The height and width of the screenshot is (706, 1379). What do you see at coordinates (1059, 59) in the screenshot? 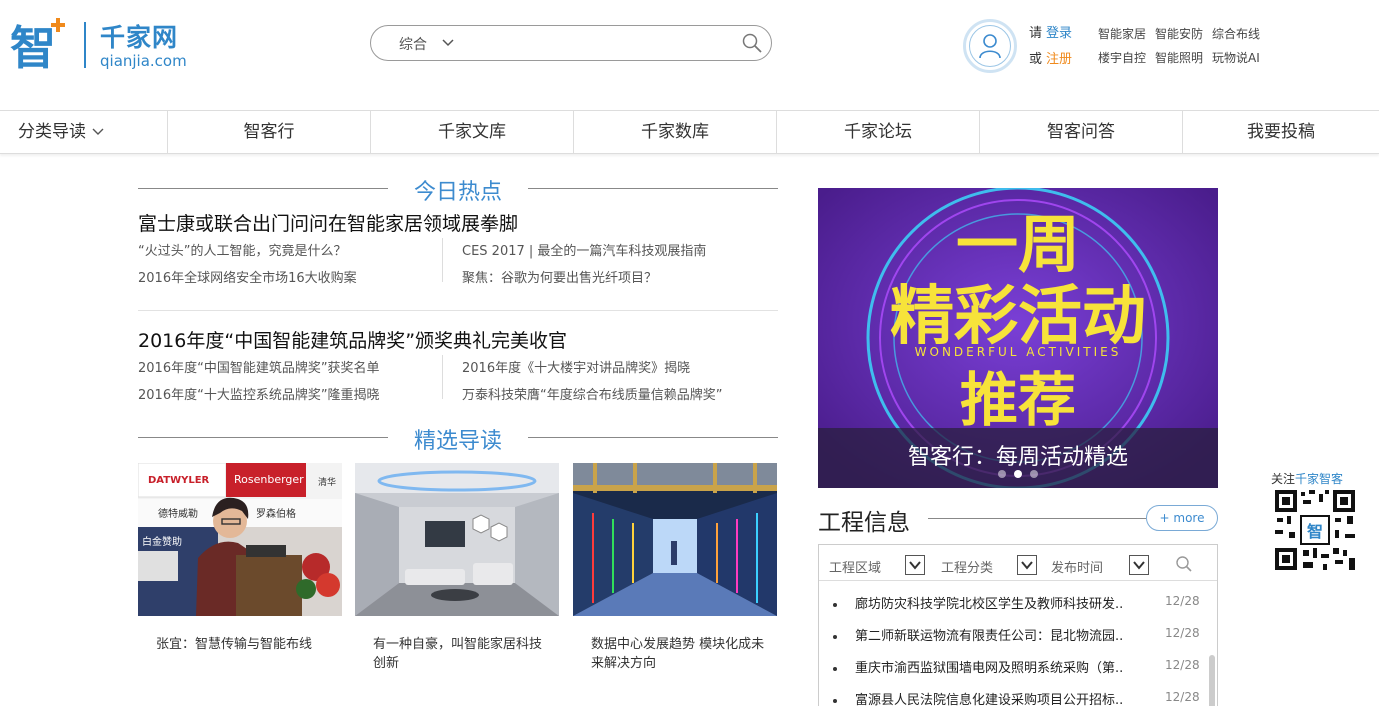
I see `register-link: 注册` at bounding box center [1059, 59].